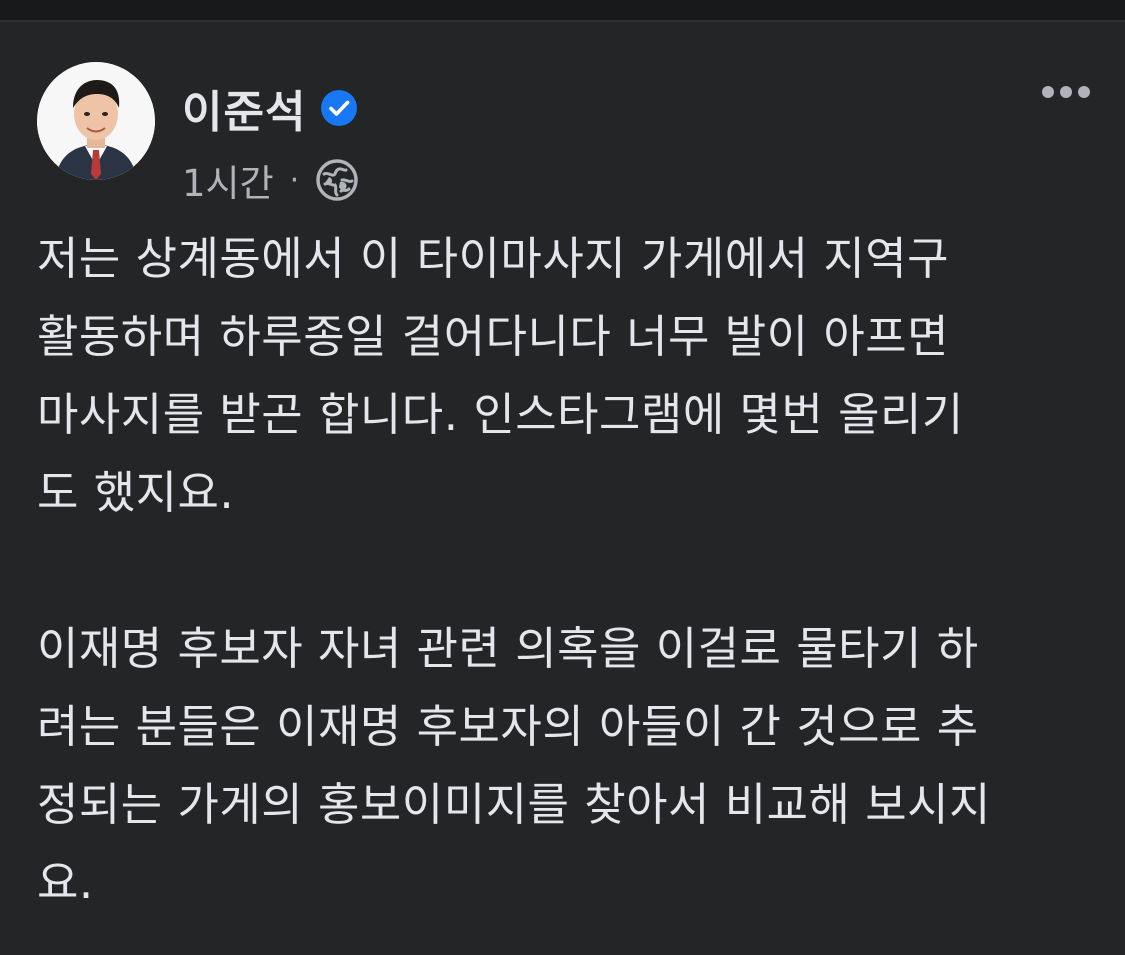 The width and height of the screenshot is (1125, 955). I want to click on post-meta: 1시간 ·, so click(270, 180).